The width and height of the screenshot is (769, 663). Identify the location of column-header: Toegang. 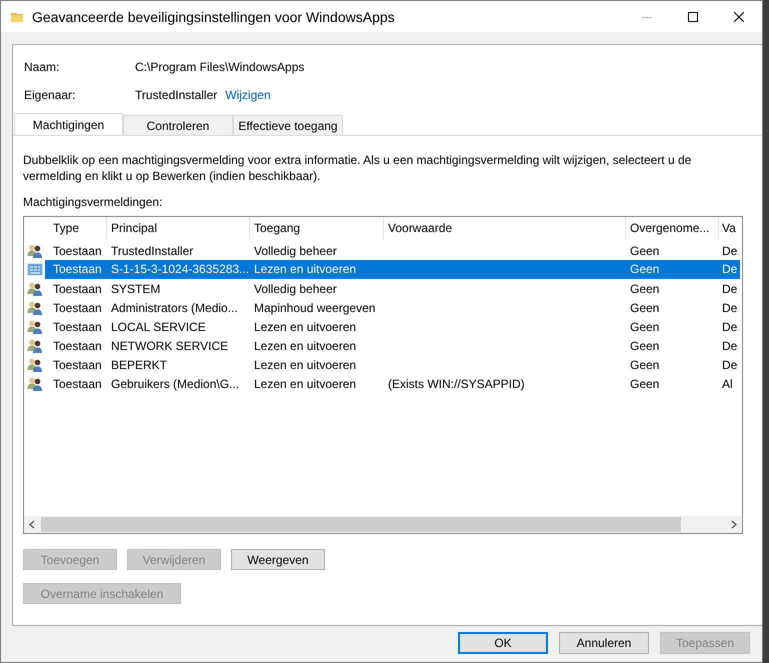
(317, 228).